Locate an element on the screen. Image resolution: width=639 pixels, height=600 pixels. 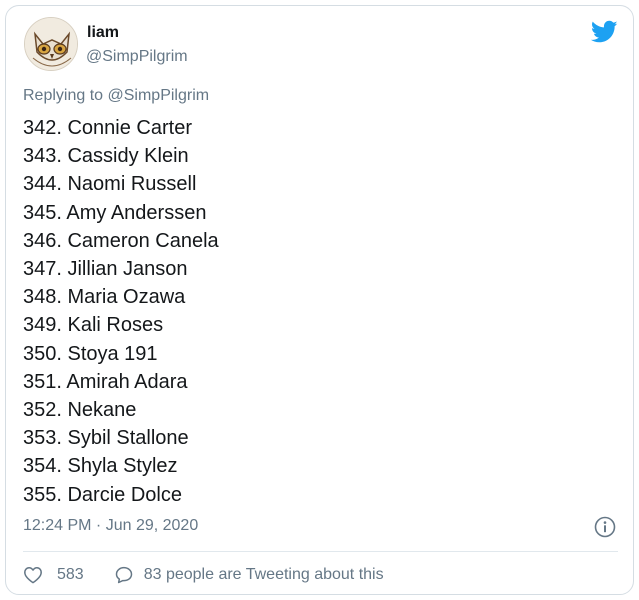
tweet-timestamp: 12:24 PM · Jun 29, 2020 is located at coordinates (110, 526).